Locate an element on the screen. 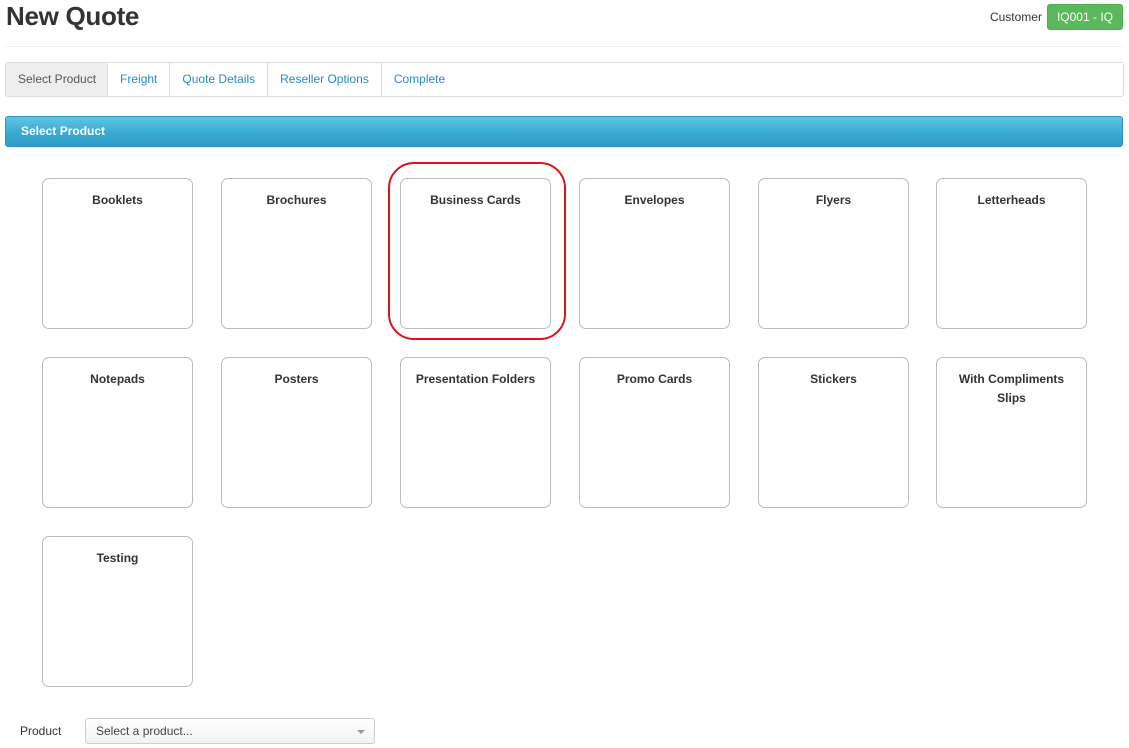 The height and width of the screenshot is (748, 1129). product-card-label: Letterheads is located at coordinates (1011, 200).